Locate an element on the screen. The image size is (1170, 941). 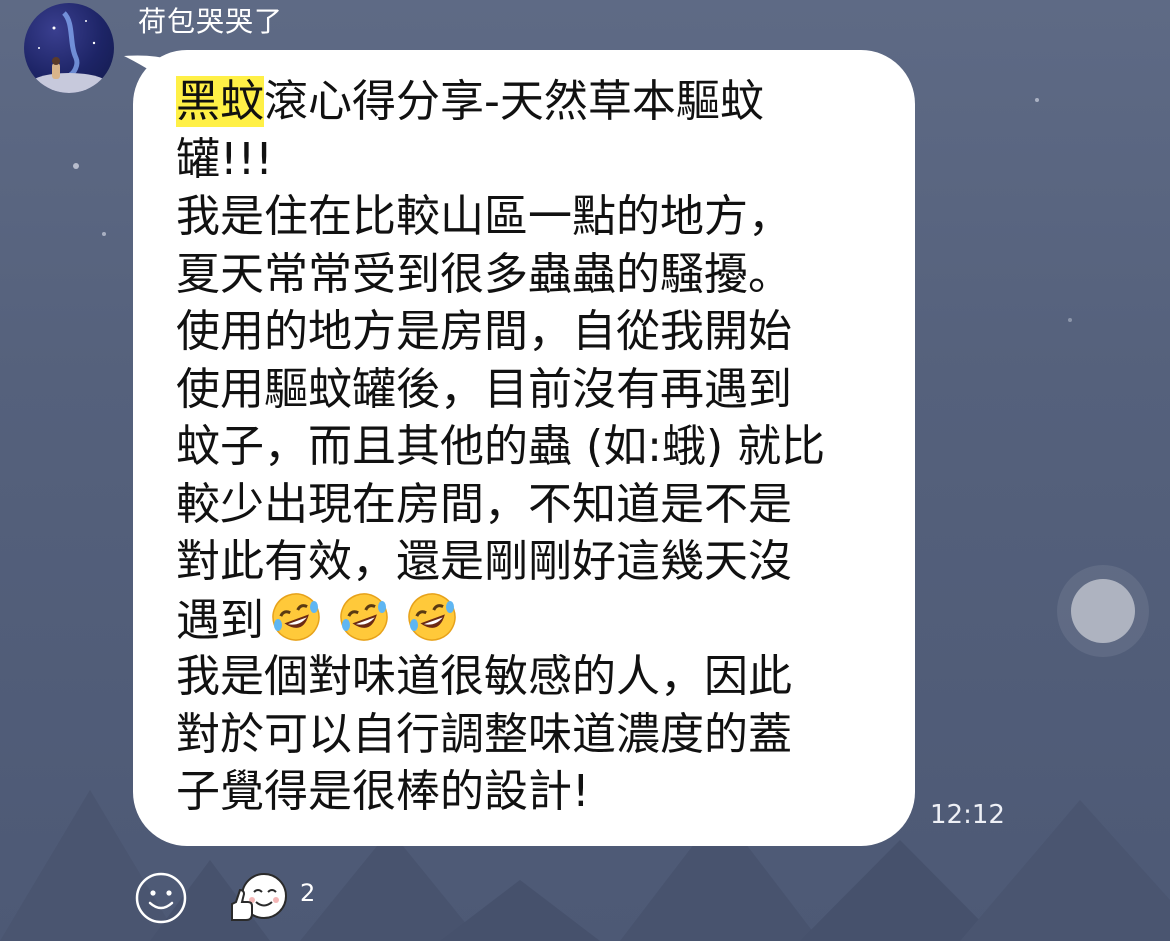
reaction-badge is located at coordinates (259, 898).